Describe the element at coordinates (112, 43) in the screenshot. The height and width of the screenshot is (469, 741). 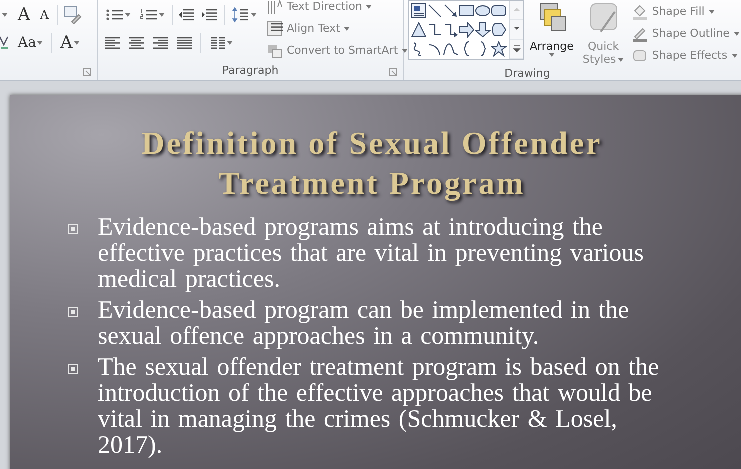
I see `align-left-icon` at that location.